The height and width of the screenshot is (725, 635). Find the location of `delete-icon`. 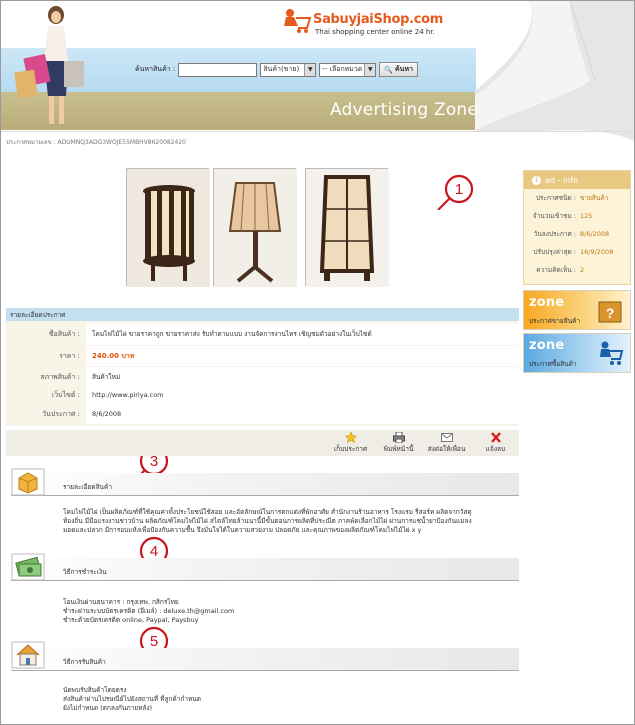

delete-icon is located at coordinates (495, 437).